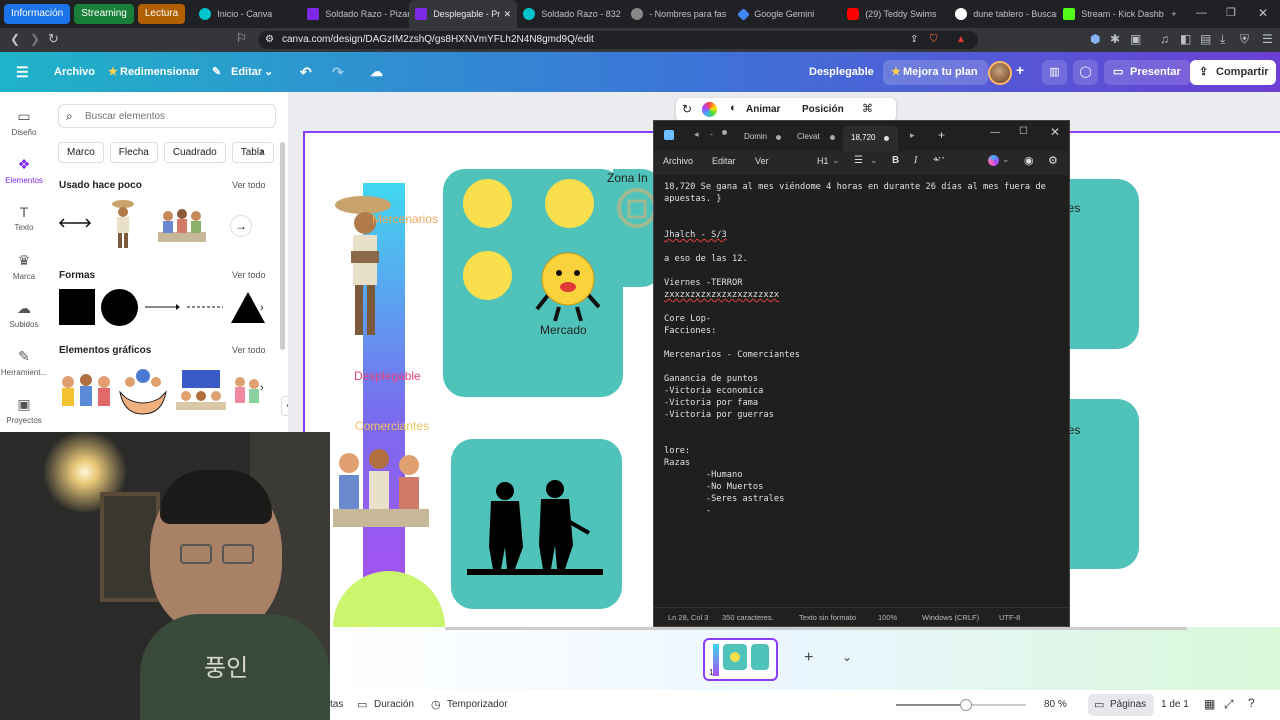  What do you see at coordinates (966, 705) in the screenshot?
I see `zoom-slider-thumb` at bounding box center [966, 705].